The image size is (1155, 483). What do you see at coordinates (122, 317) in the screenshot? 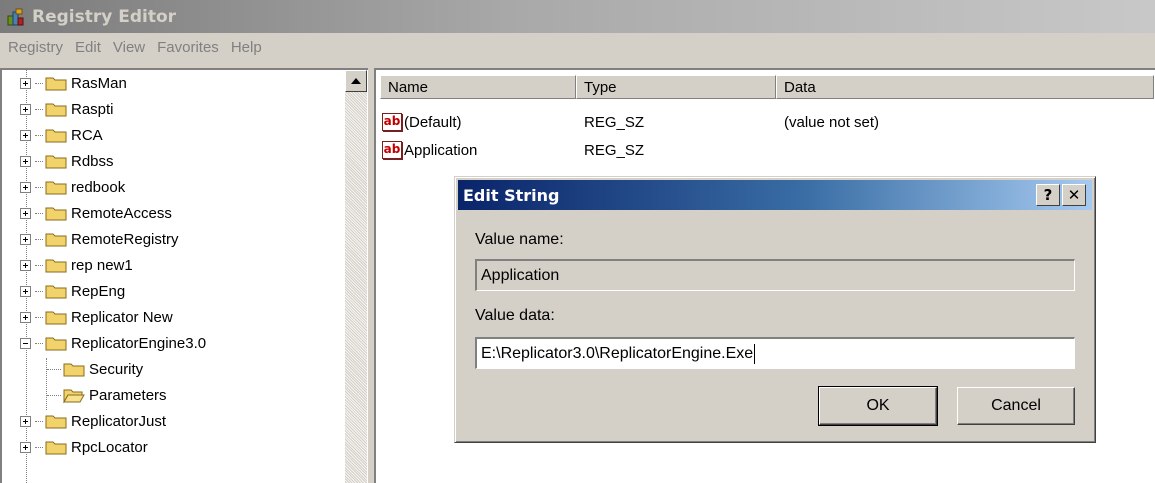
I see `tree-item-label: Replicator New` at bounding box center [122, 317].